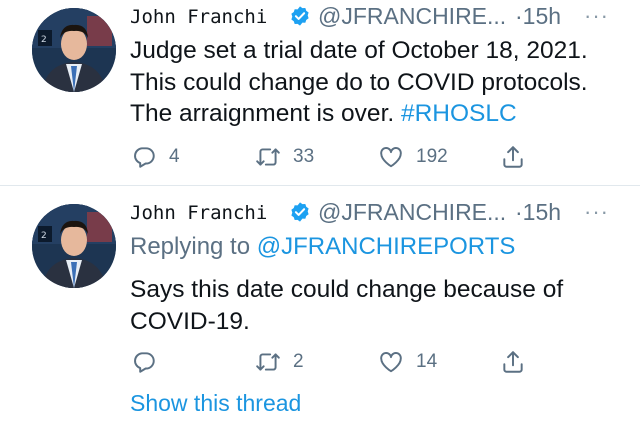 The image size is (640, 441). I want to click on reply-button, so click(150, 362).